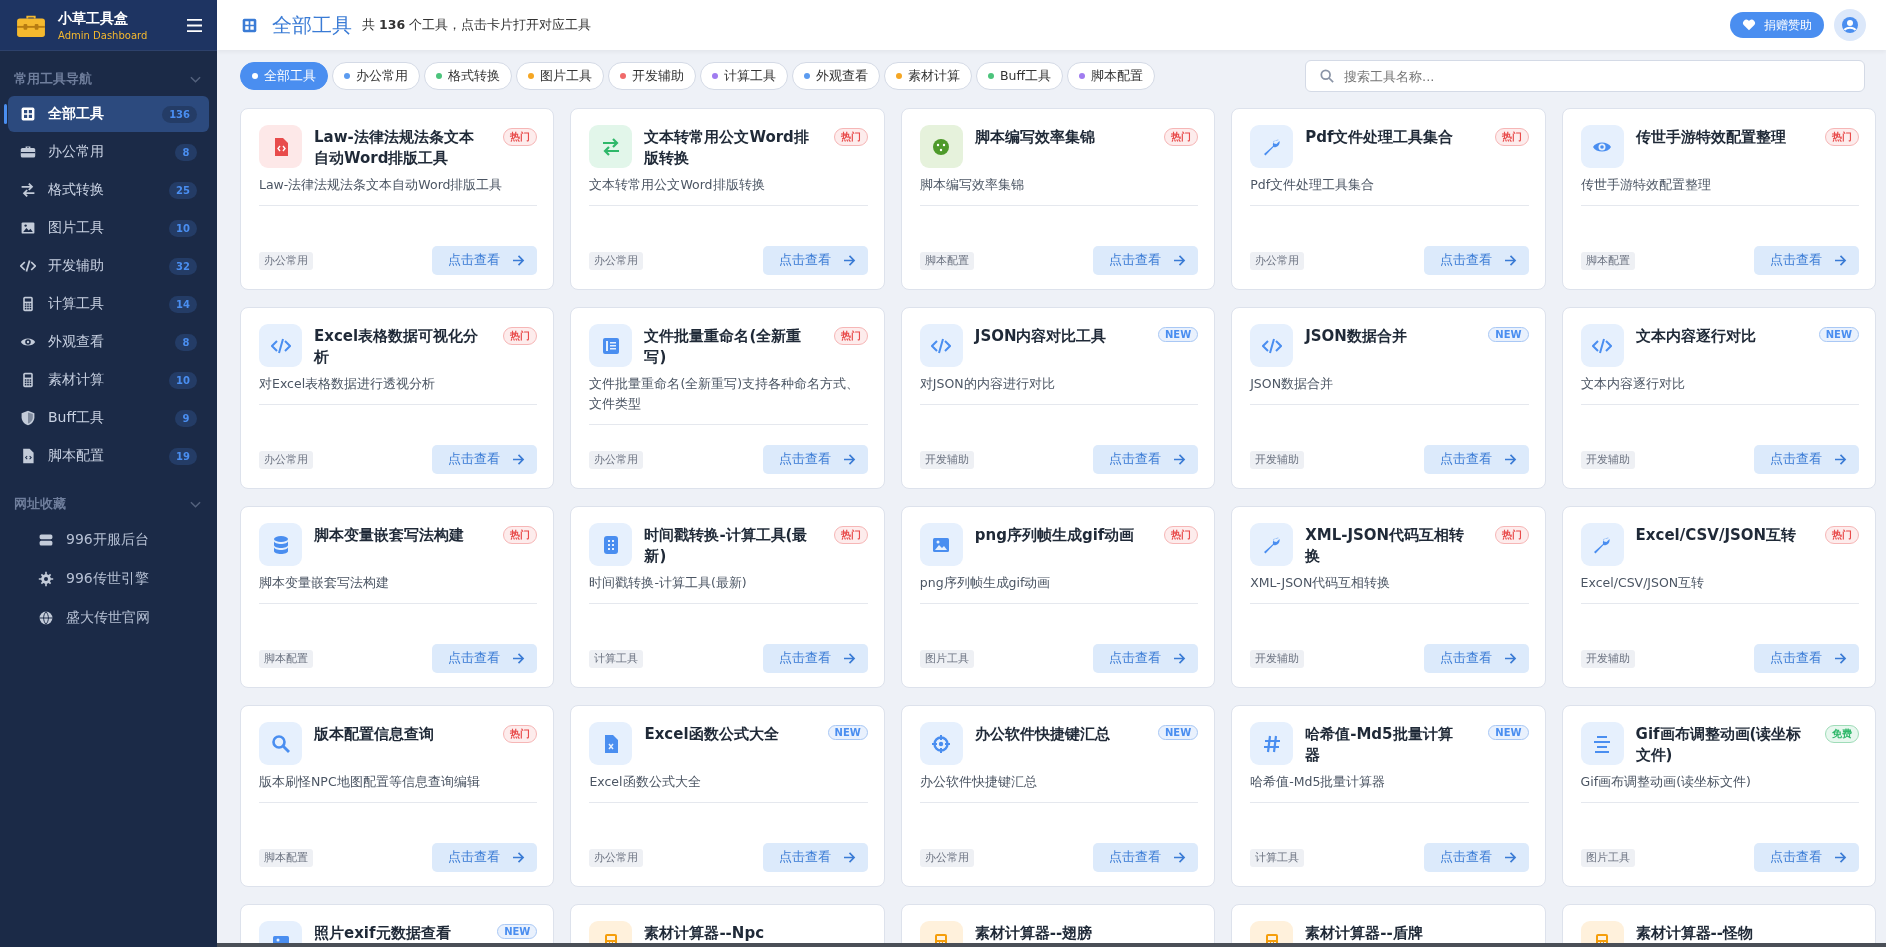 Image resolution: width=1886 pixels, height=947 pixels. Describe the element at coordinates (108, 418) in the screenshot. I see `sidebar-item: Buff工具 9` at that location.